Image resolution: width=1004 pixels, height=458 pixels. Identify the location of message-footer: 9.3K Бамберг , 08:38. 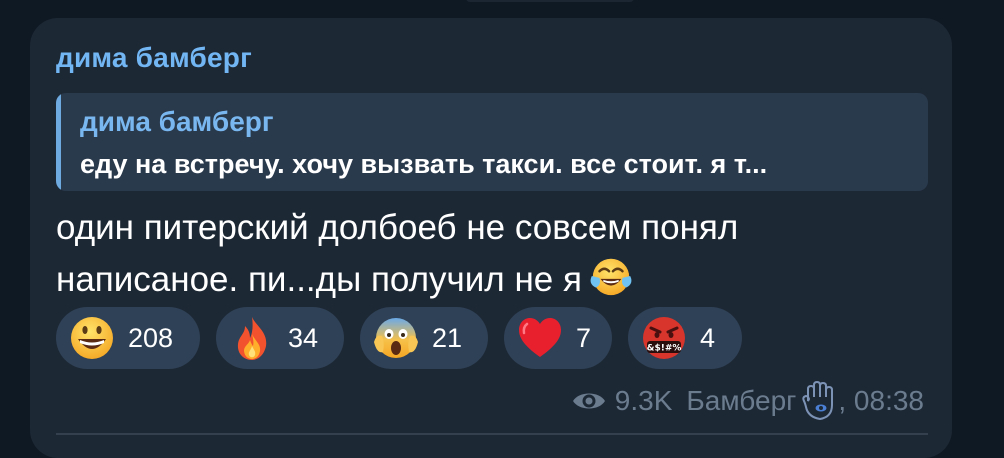
(747, 401).